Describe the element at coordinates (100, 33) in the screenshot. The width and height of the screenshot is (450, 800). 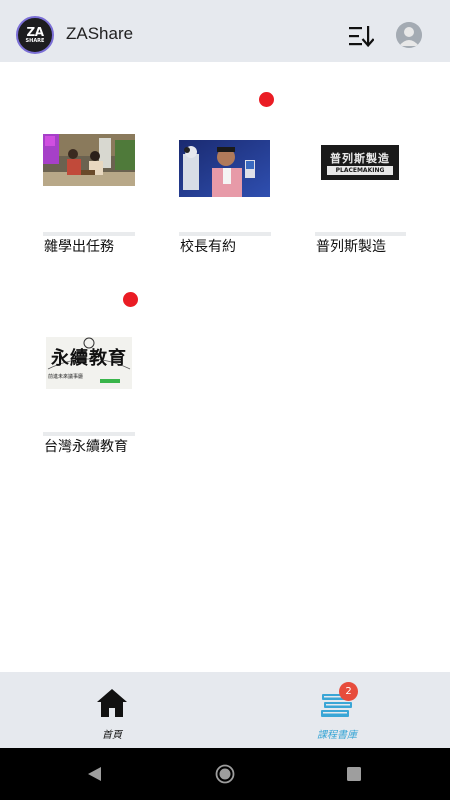
I see `app-title: ZAShare` at that location.